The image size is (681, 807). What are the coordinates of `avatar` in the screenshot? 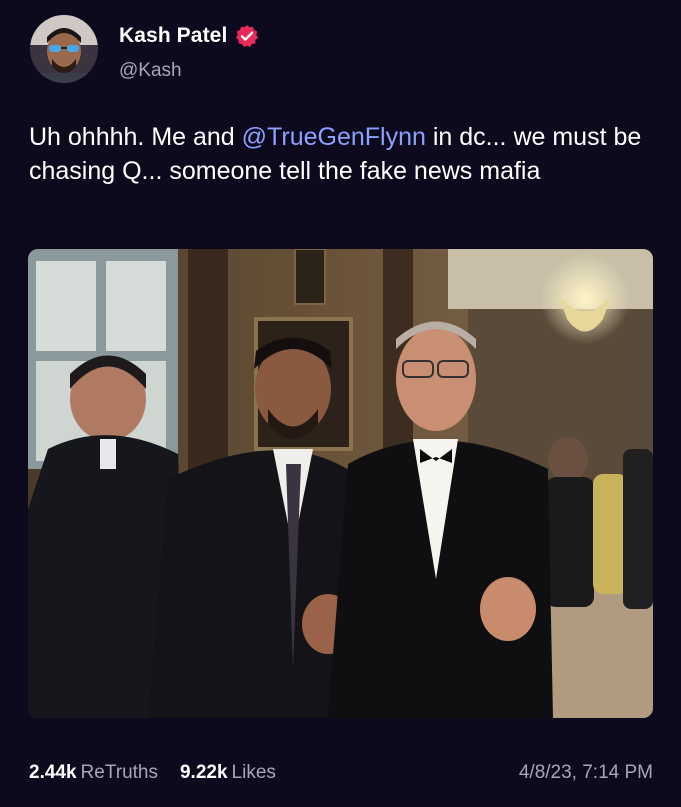 It's located at (64, 49).